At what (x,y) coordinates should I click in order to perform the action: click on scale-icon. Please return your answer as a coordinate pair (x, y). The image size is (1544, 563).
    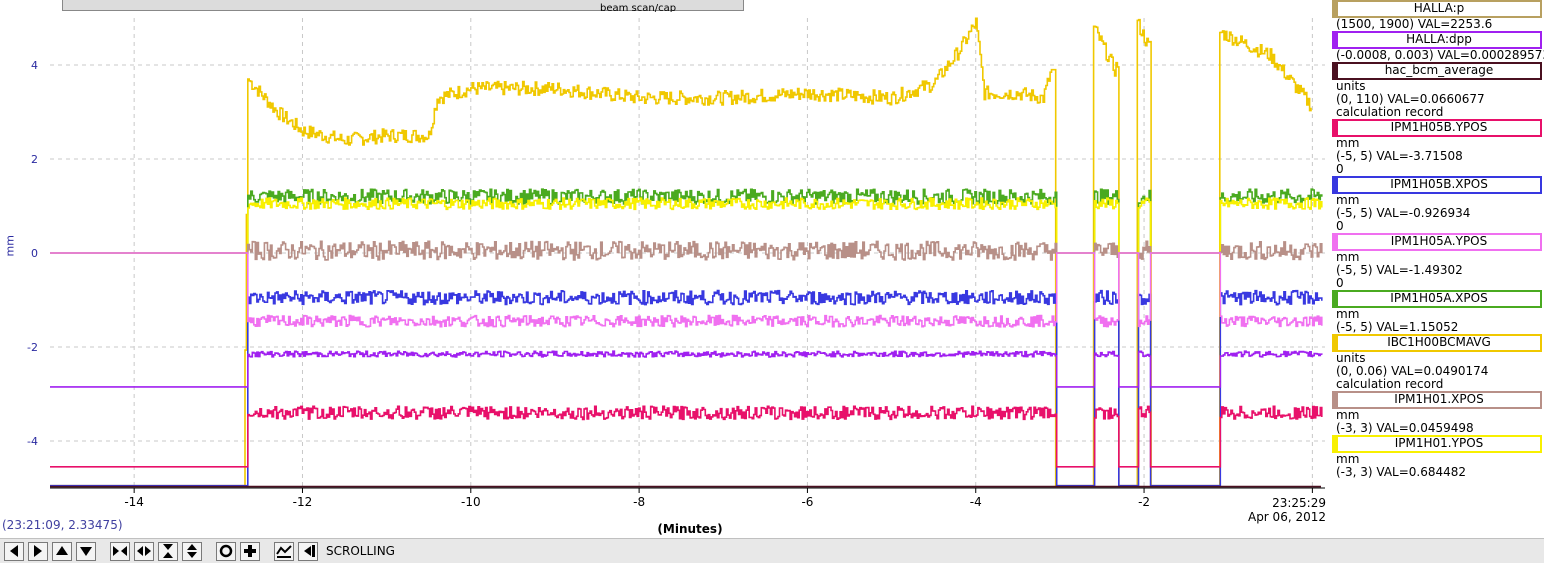
    Looking at the image, I should click on (284, 551).